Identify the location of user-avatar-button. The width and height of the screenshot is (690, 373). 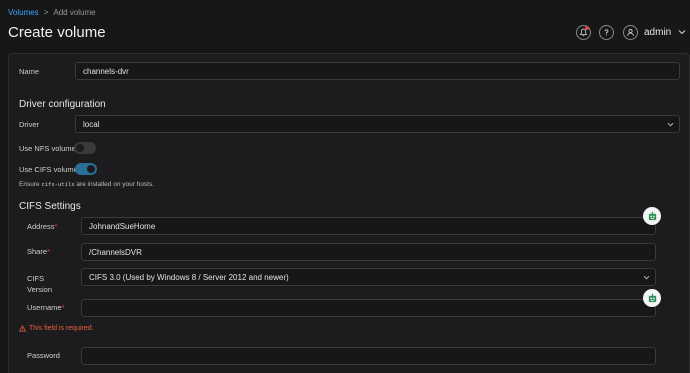
(630, 32).